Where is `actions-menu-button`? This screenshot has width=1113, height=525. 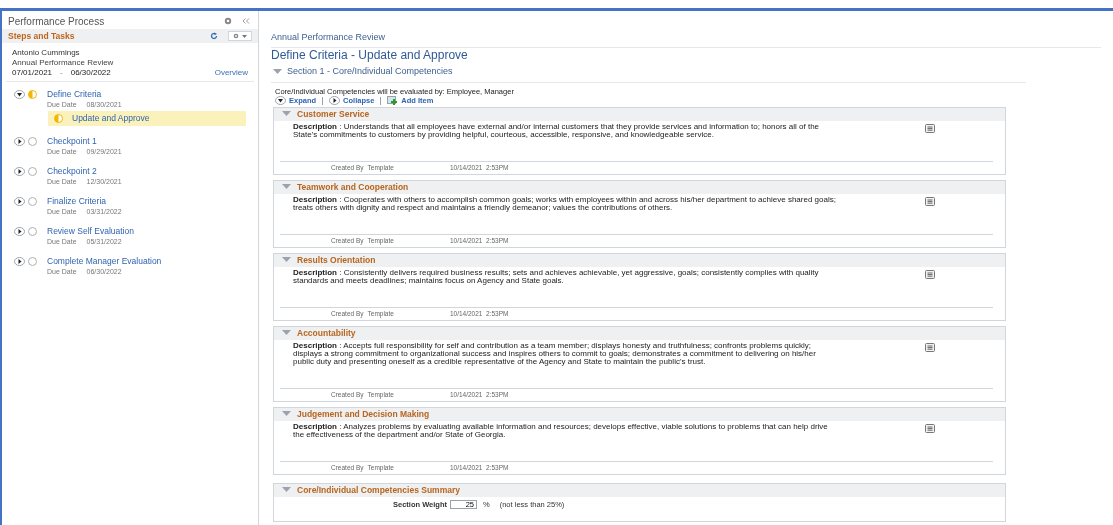
actions-menu-button is located at coordinates (240, 36).